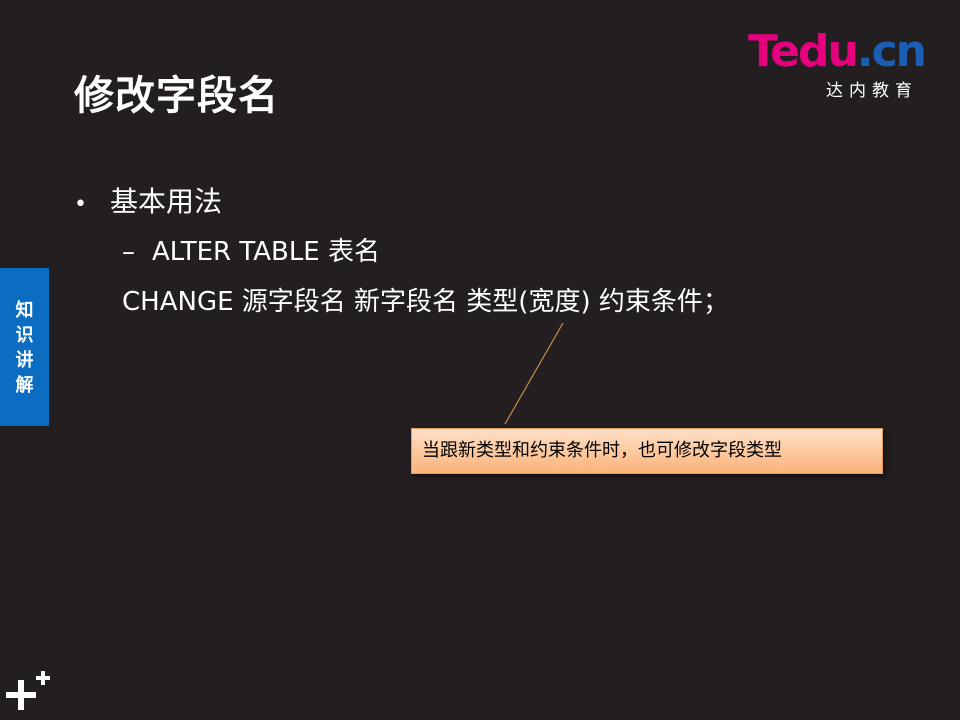 Image resolution: width=960 pixels, height=720 pixels. Describe the element at coordinates (602, 450) in the screenshot. I see `callout-text: 当跟新类型和约束条件时，也可修改字段类型` at that location.